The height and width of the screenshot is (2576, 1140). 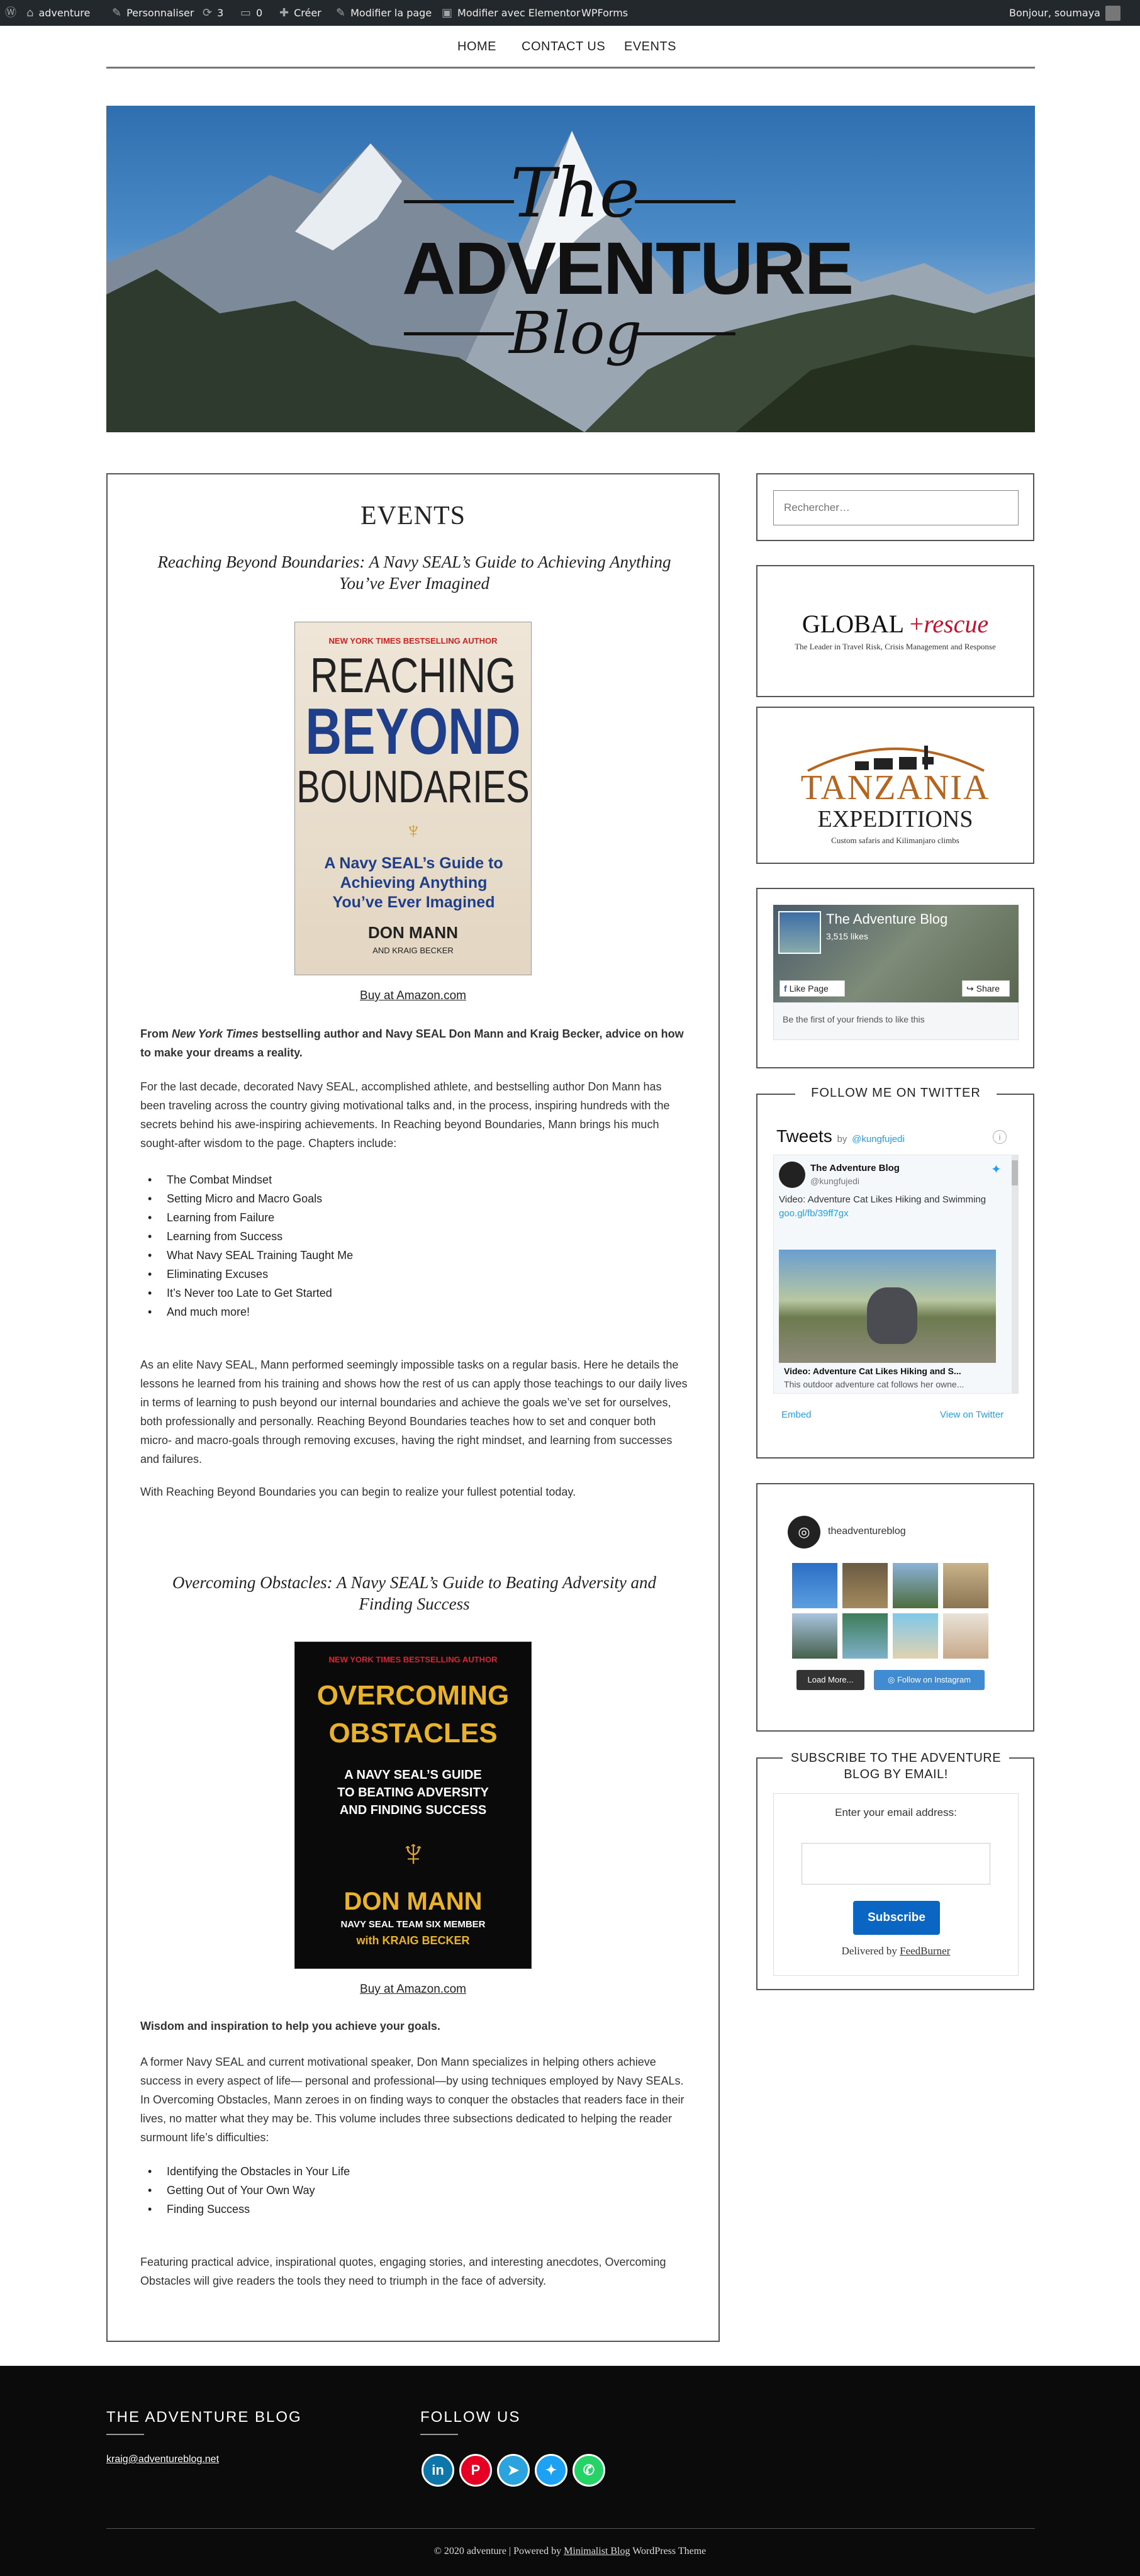 What do you see at coordinates (925, 1951) in the screenshot?
I see `feedburner-link: FeedBurner` at bounding box center [925, 1951].